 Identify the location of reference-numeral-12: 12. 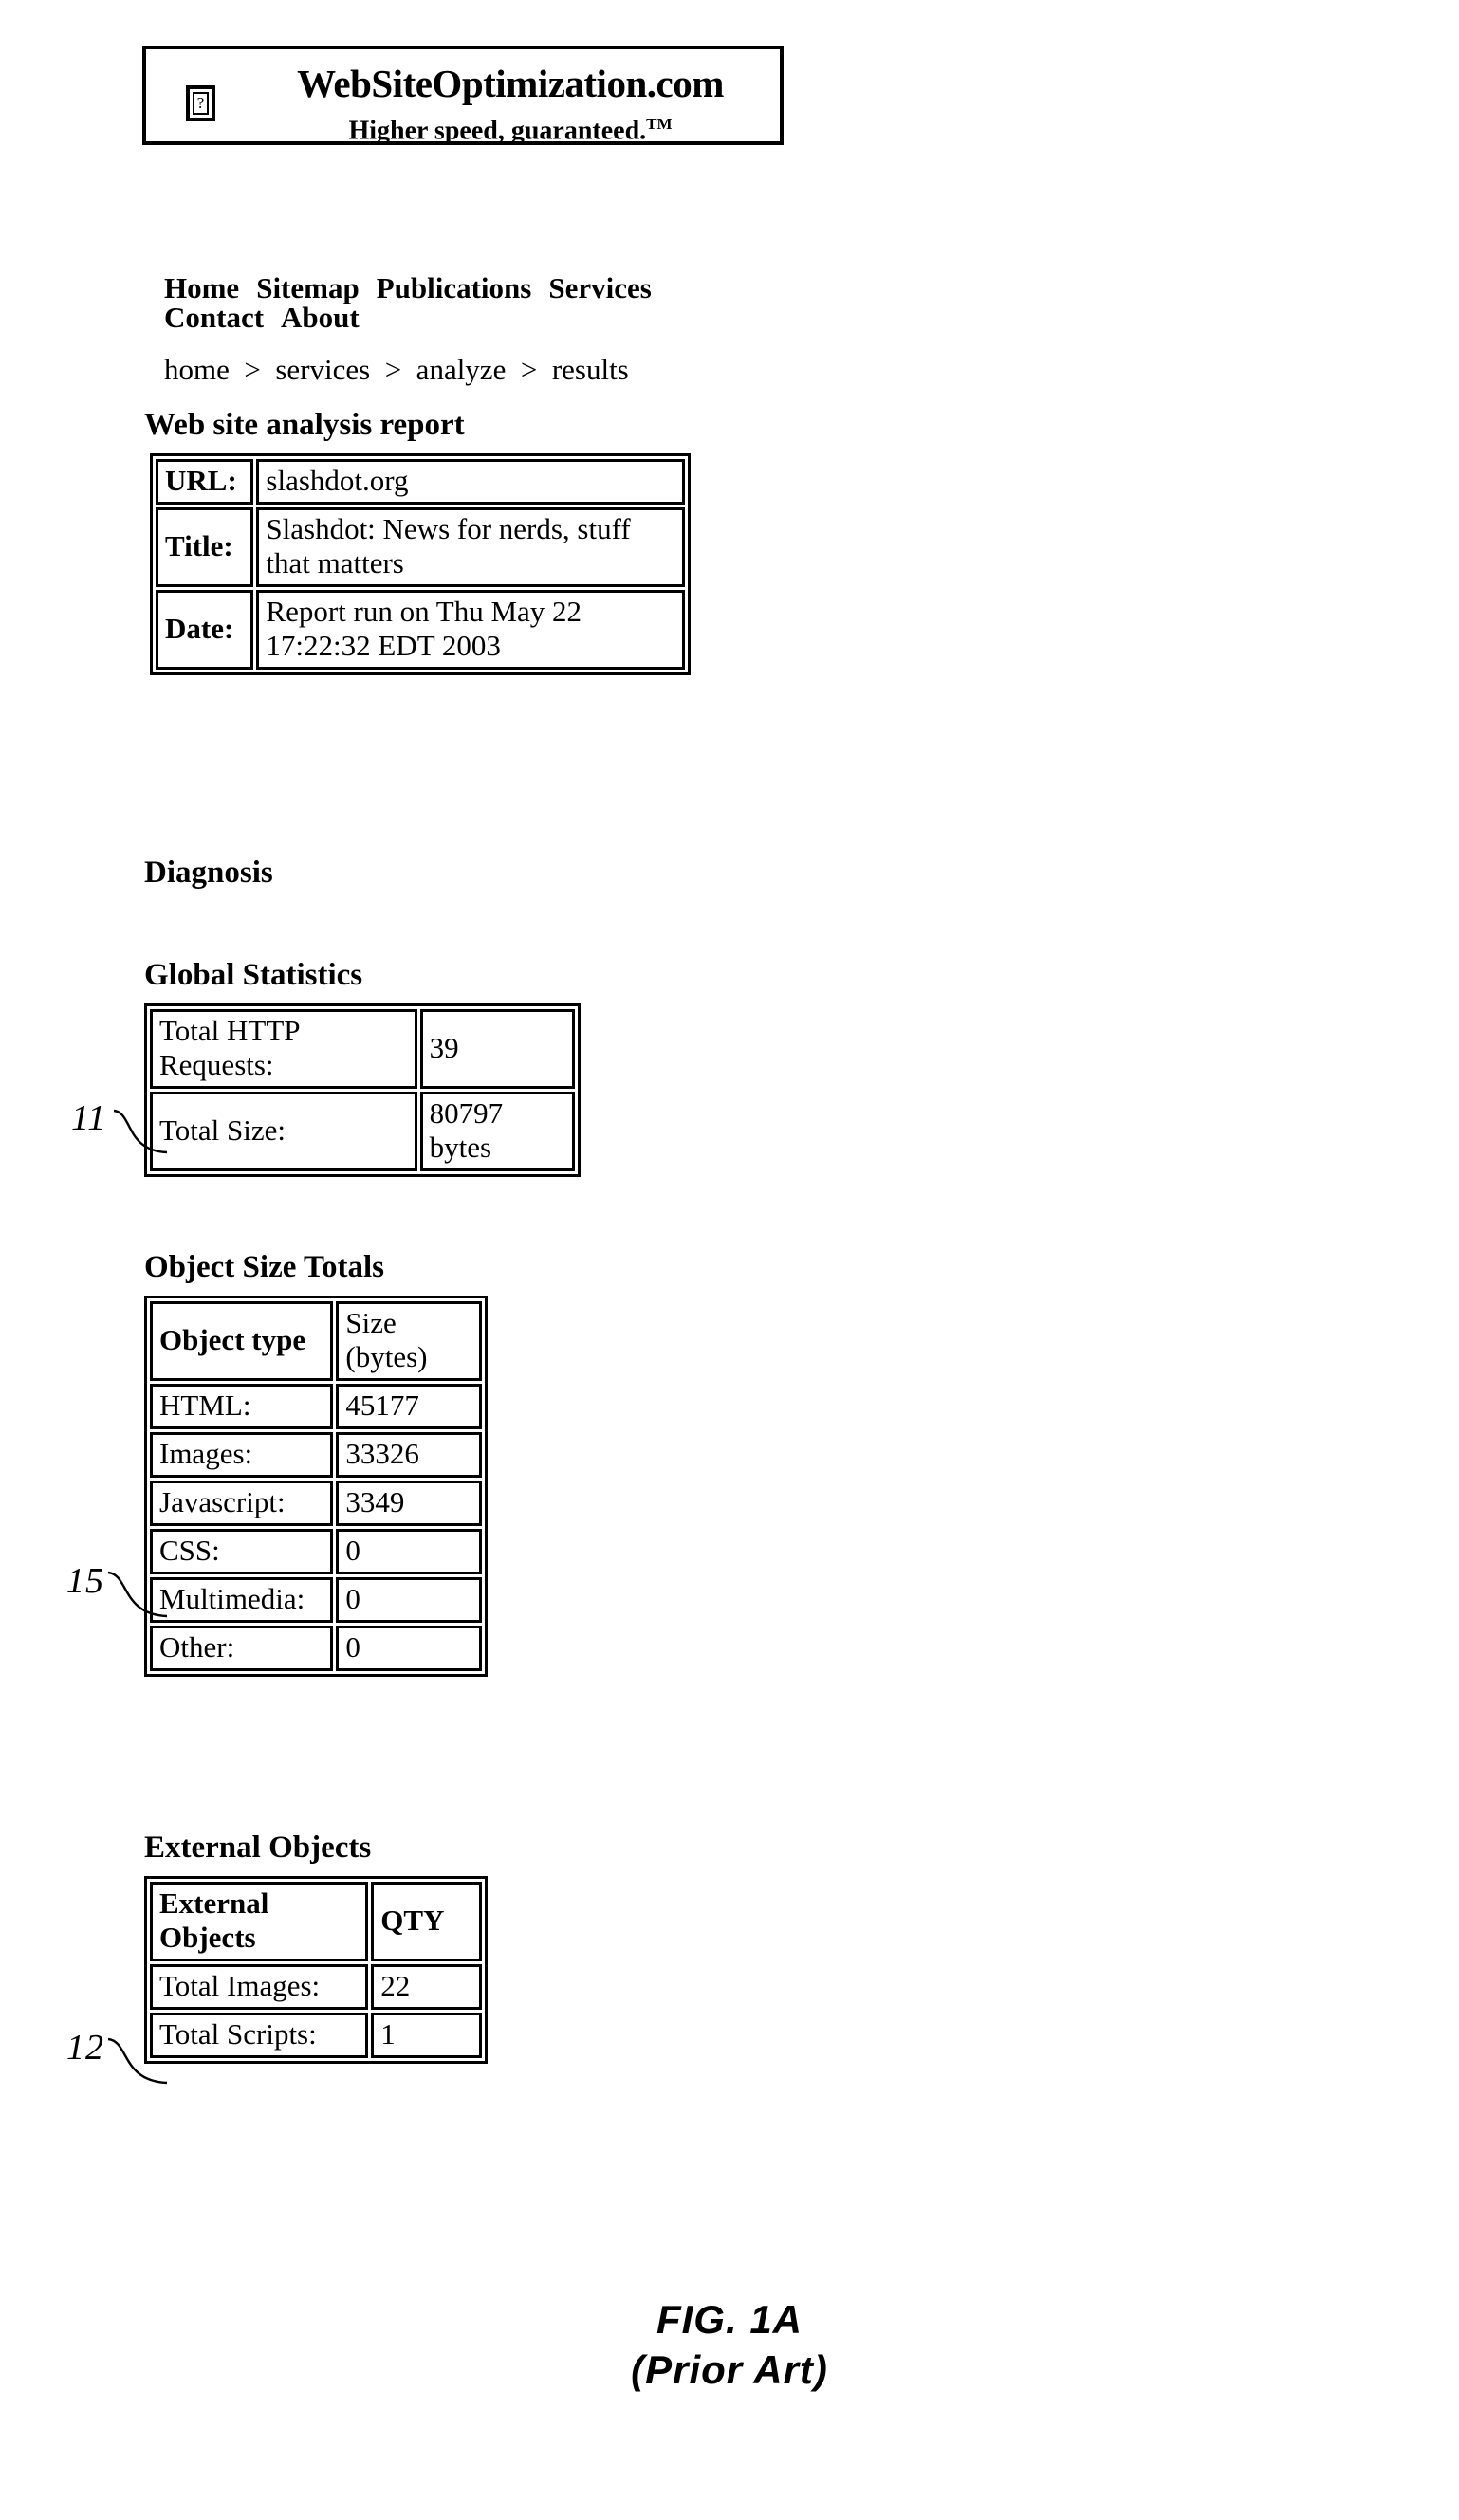
(85, 2048).